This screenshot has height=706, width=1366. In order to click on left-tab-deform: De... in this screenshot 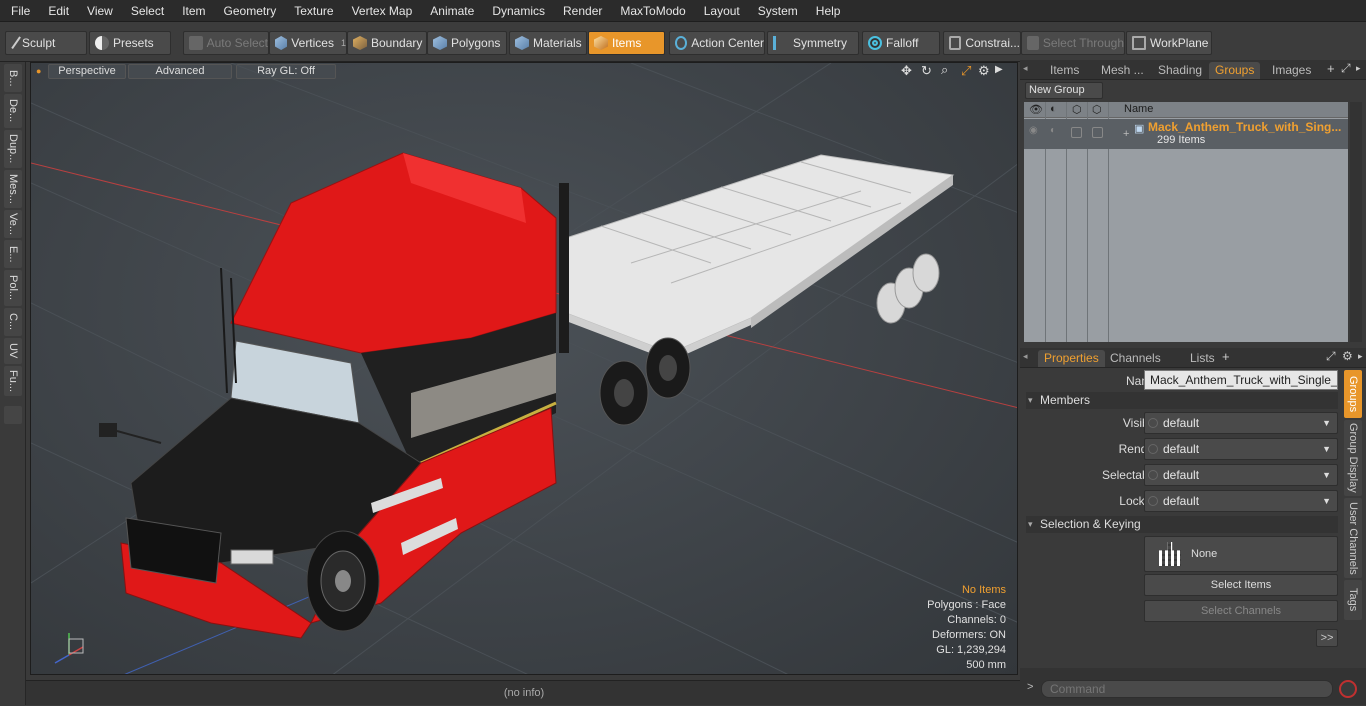, I will do `click(13, 111)`.